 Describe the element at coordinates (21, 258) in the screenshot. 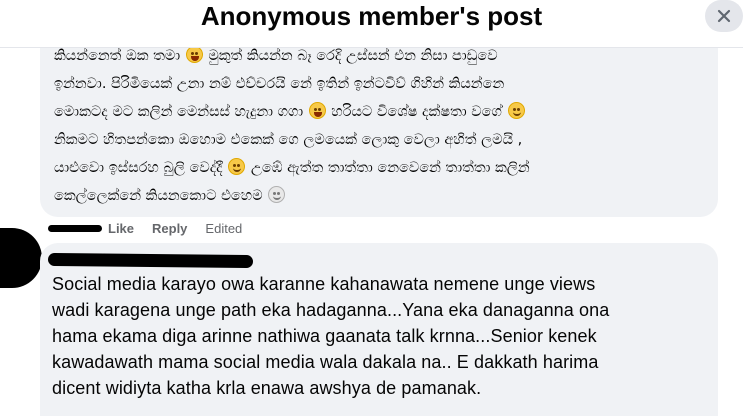

I see `avatar` at that location.